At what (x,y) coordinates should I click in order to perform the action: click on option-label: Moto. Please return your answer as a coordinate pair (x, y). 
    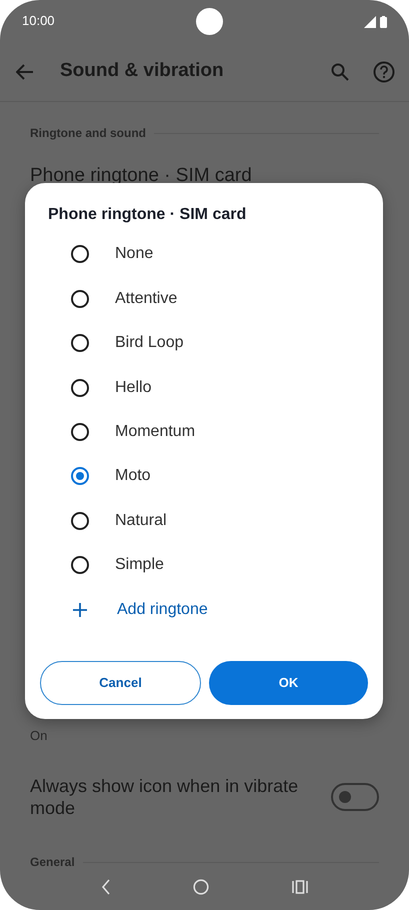
    Looking at the image, I should click on (133, 476).